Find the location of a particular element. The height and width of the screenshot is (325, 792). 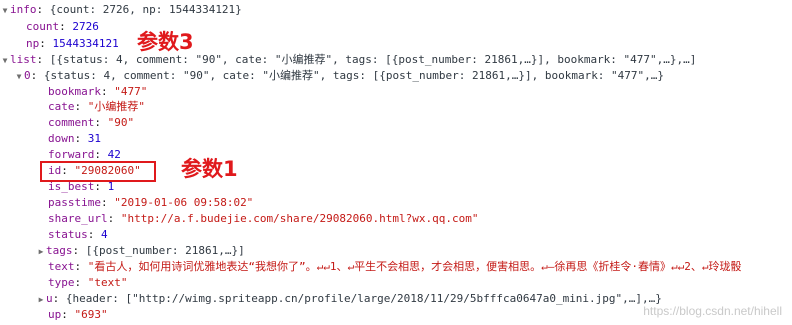

tree-row-type: type: "text" is located at coordinates (88, 283).